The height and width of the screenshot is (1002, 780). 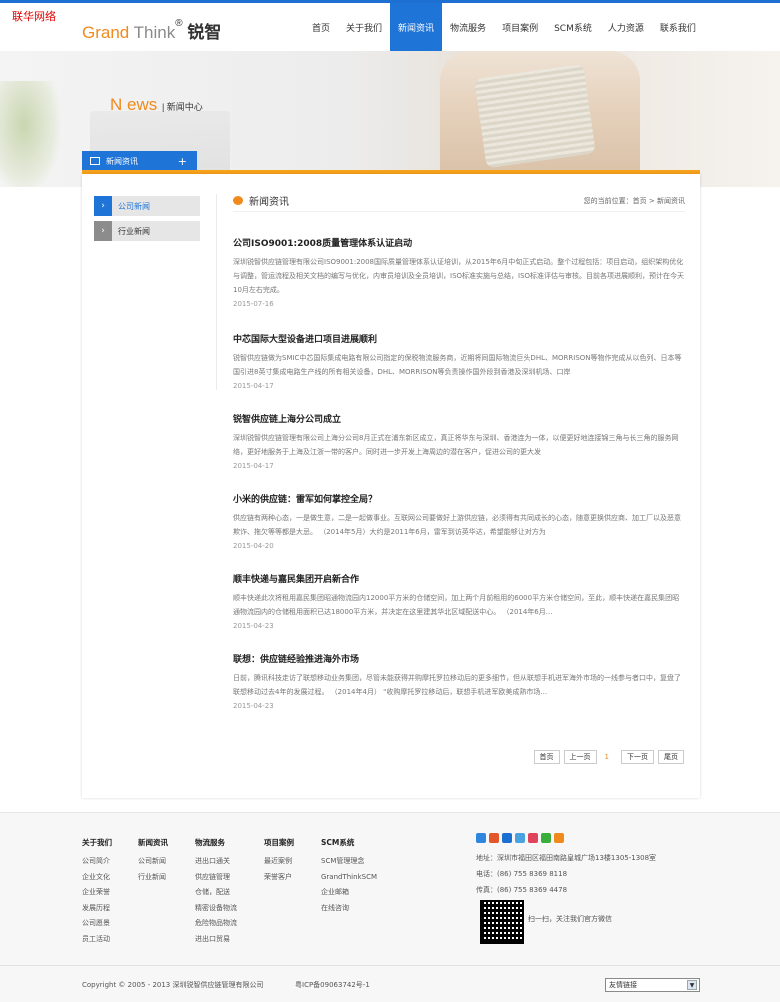 What do you see at coordinates (332, 985) in the screenshot?
I see `icp-license: 粤ICP备09063742号-1` at bounding box center [332, 985].